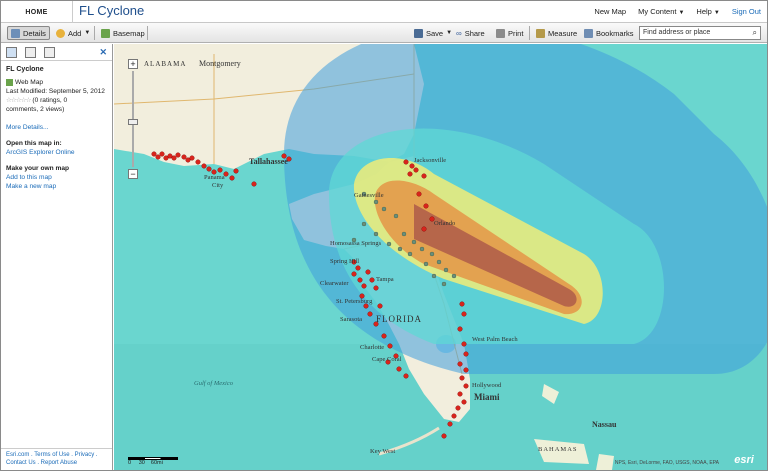 The height and width of the screenshot is (471, 768). Describe the element at coordinates (610, 11) in the screenshot. I see `new-map-link: New Map` at that location.